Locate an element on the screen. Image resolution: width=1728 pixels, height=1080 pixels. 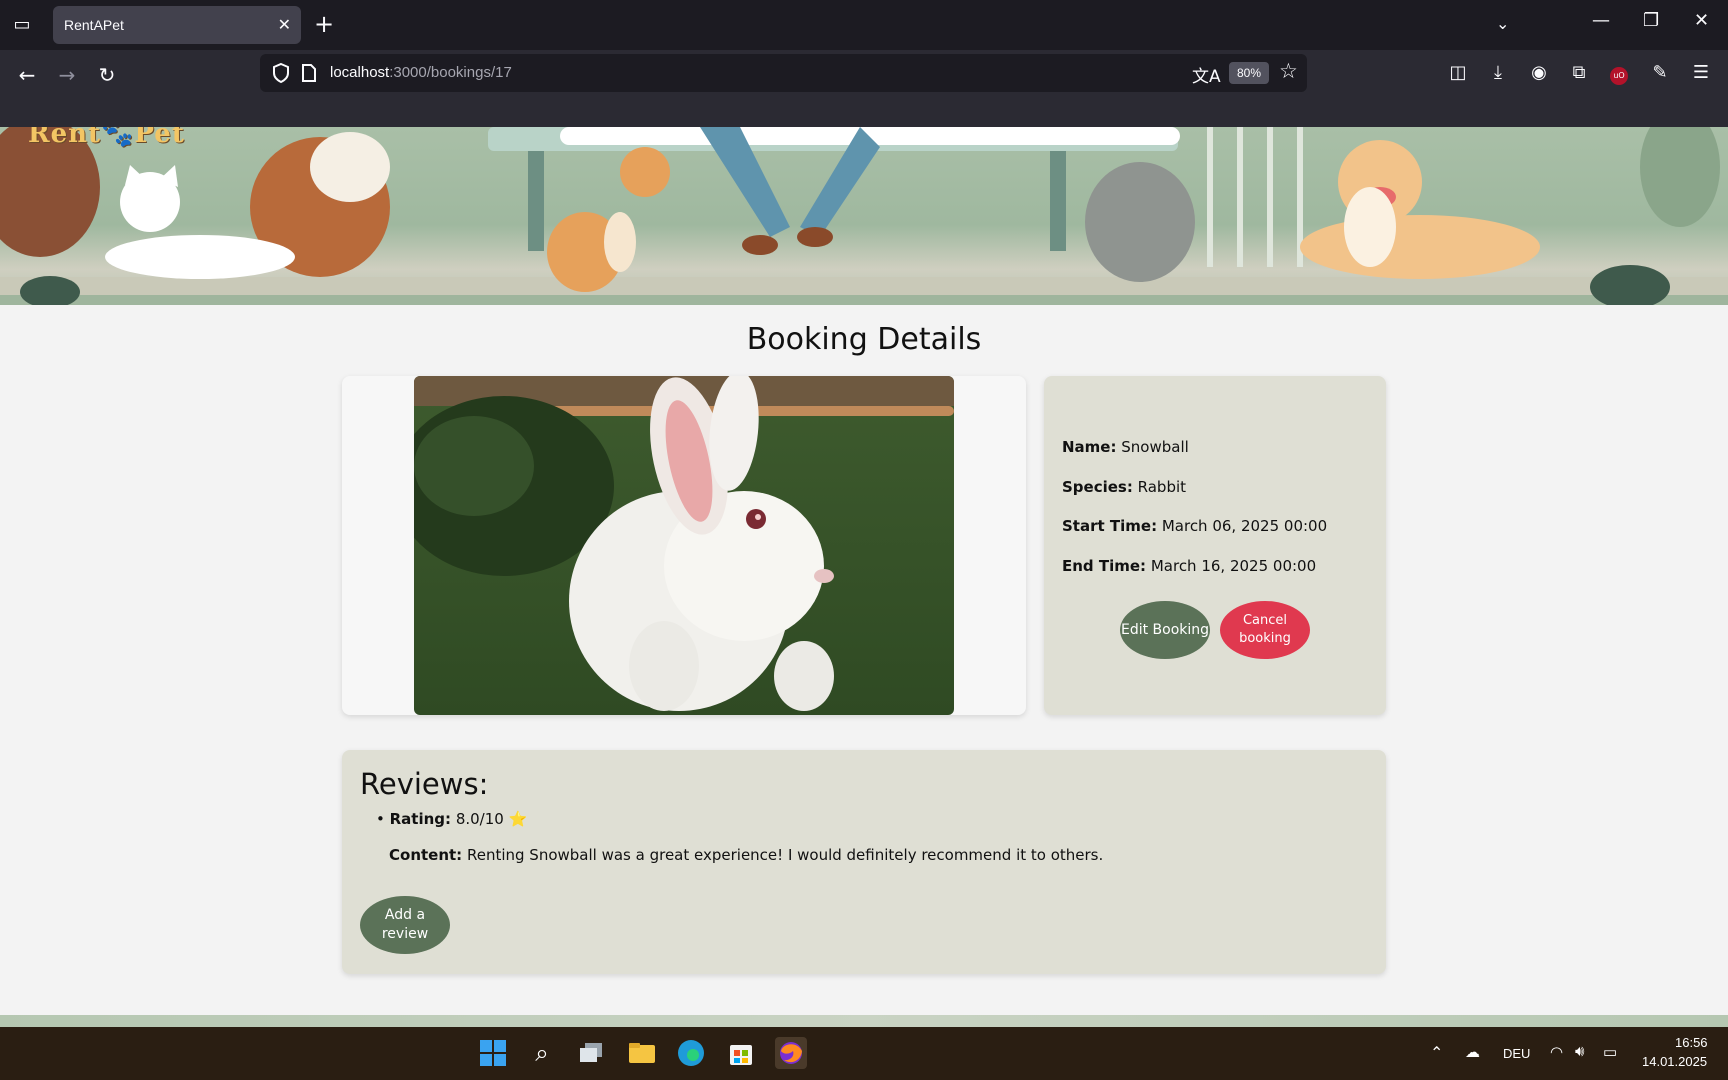
review-rating: • Rating: 8.0/10 ⭐ is located at coordinates (452, 819).